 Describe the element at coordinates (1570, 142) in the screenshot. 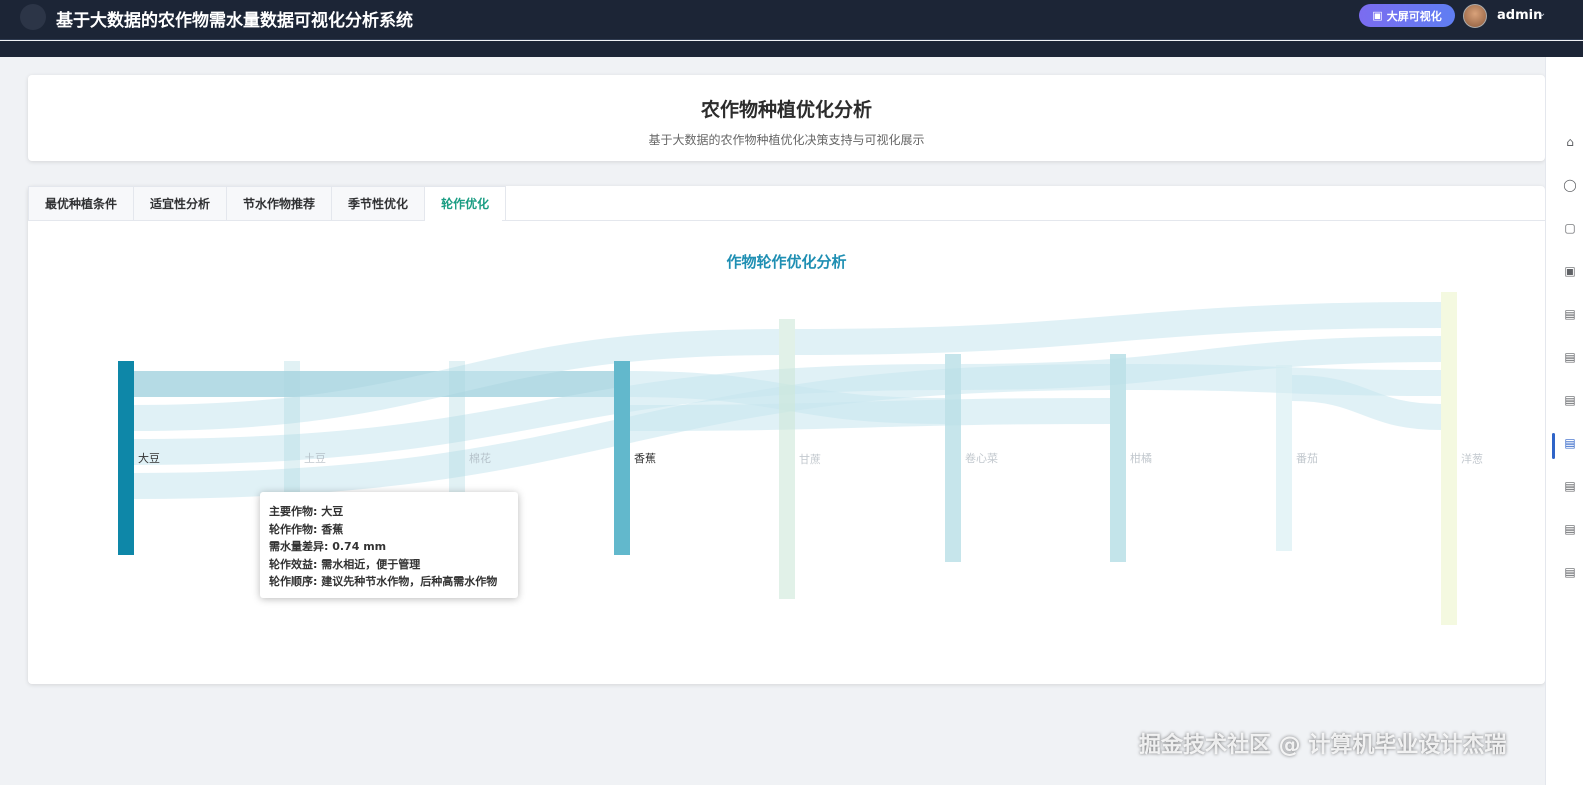

I see `home-icon: ⌂` at that location.